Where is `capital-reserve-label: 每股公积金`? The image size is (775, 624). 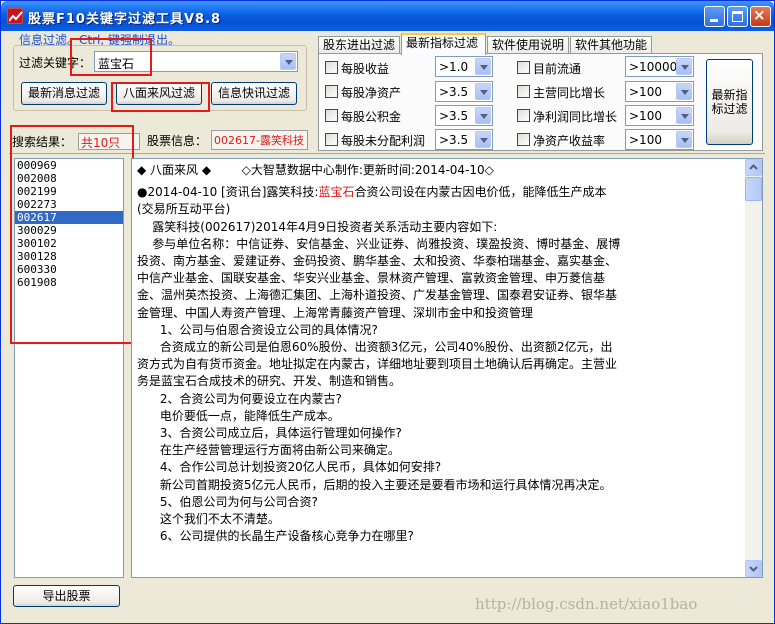
capital-reserve-label: 每股公积金 is located at coordinates (371, 117).